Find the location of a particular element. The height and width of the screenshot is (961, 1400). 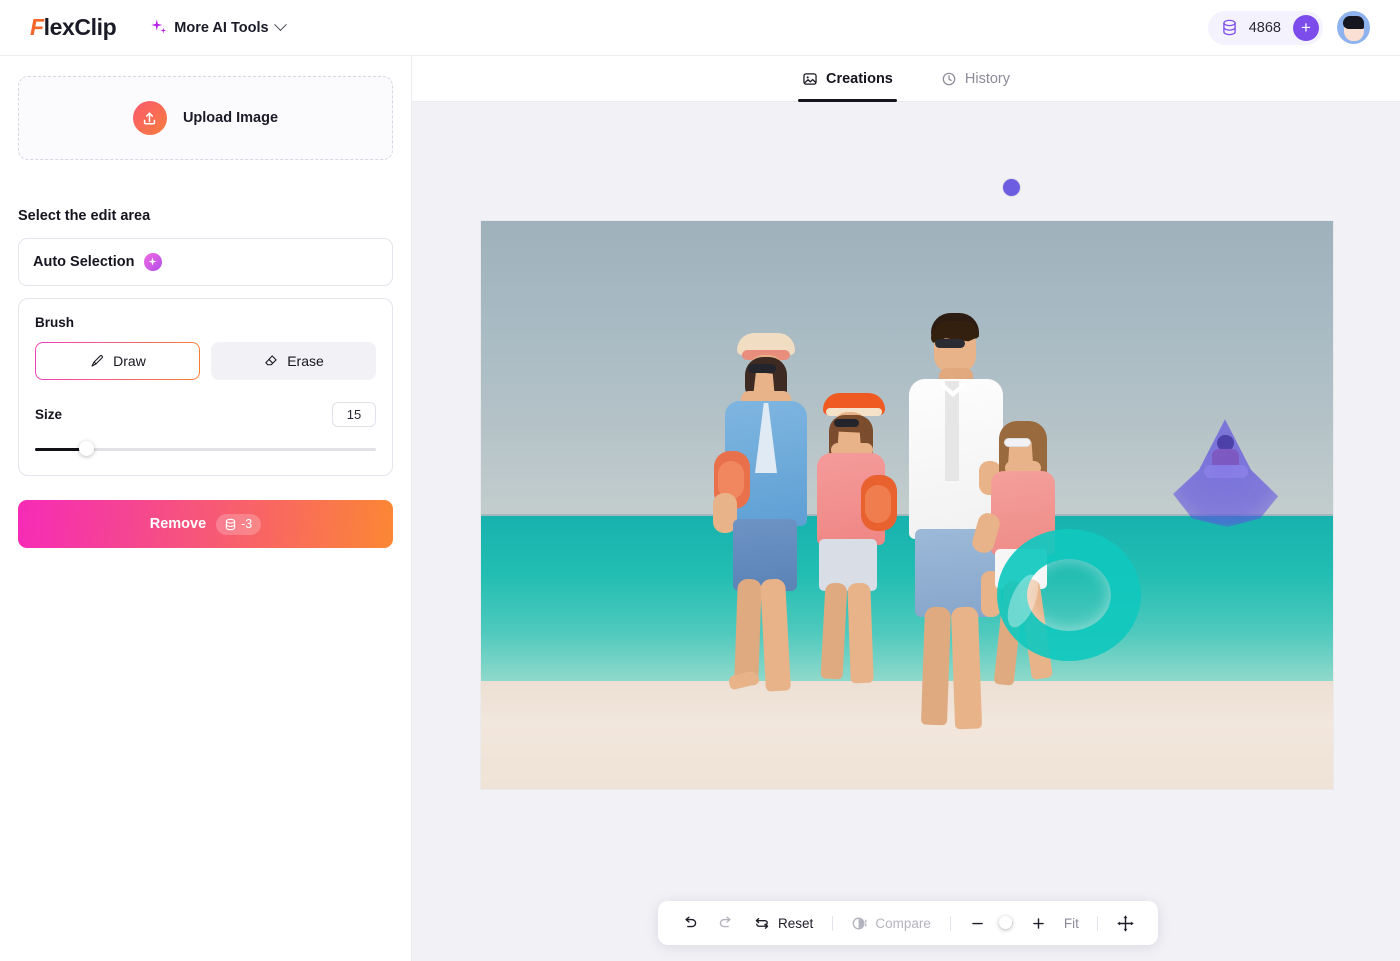

undo-icon is located at coordinates (690, 923).